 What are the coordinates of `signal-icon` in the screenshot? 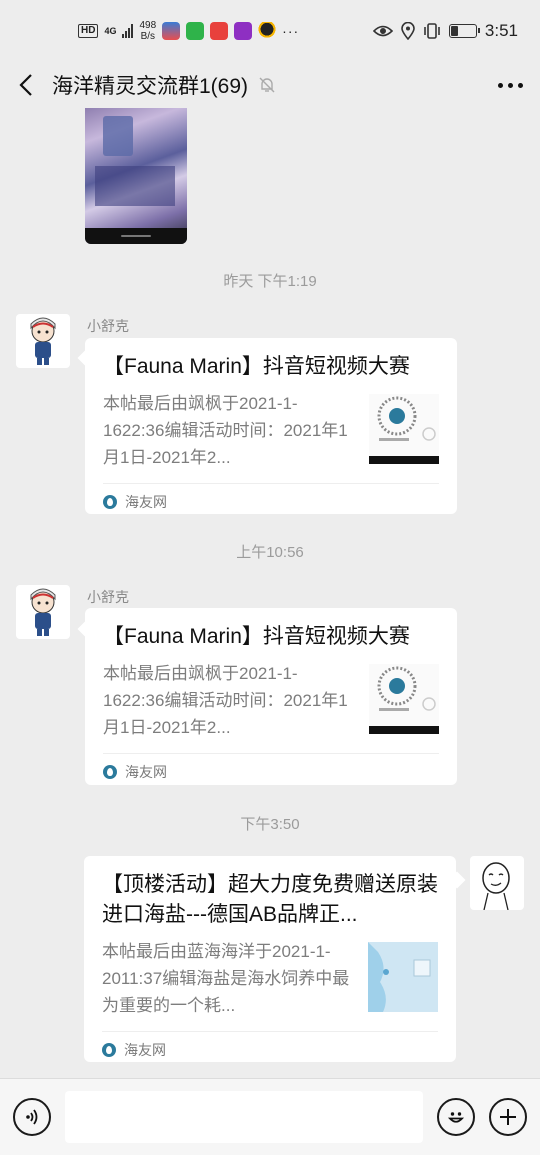 It's located at (128, 31).